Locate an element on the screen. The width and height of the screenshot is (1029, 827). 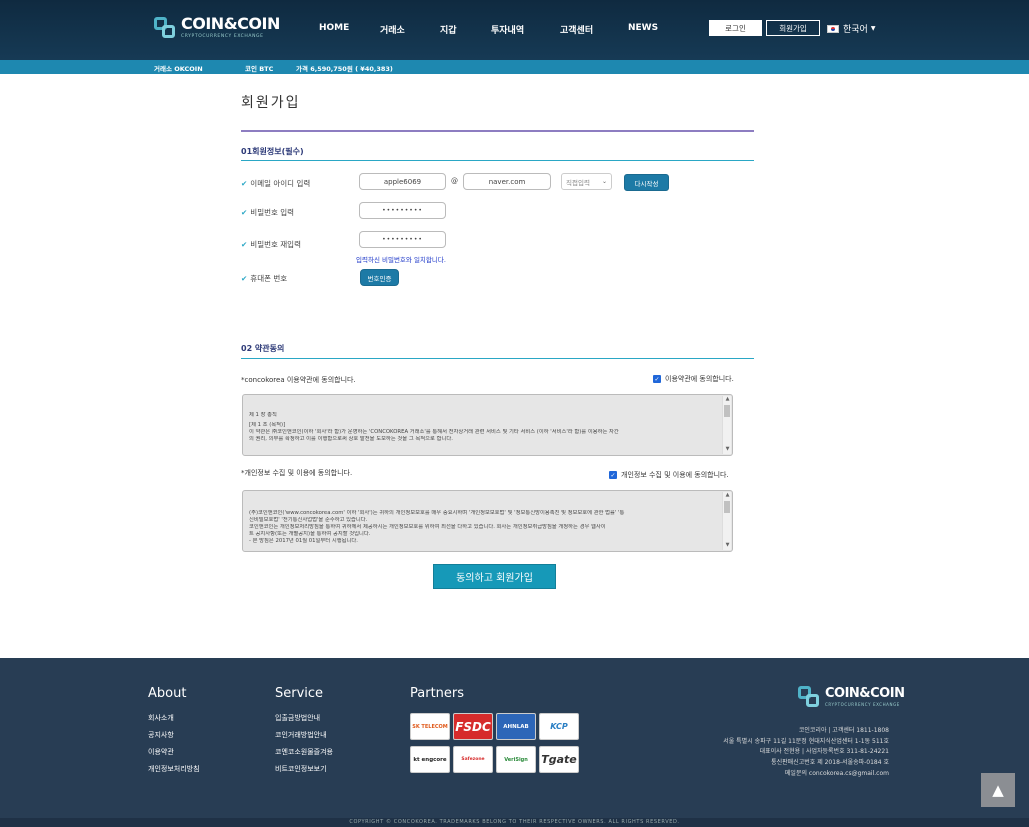
nav-support: 고객센터 is located at coordinates (576, 29).